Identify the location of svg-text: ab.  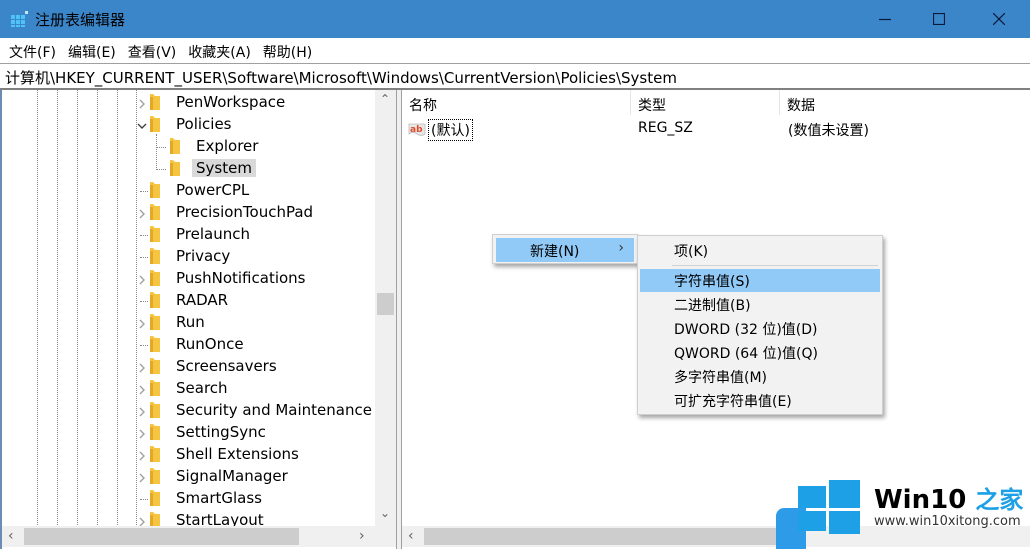
(416, 130).